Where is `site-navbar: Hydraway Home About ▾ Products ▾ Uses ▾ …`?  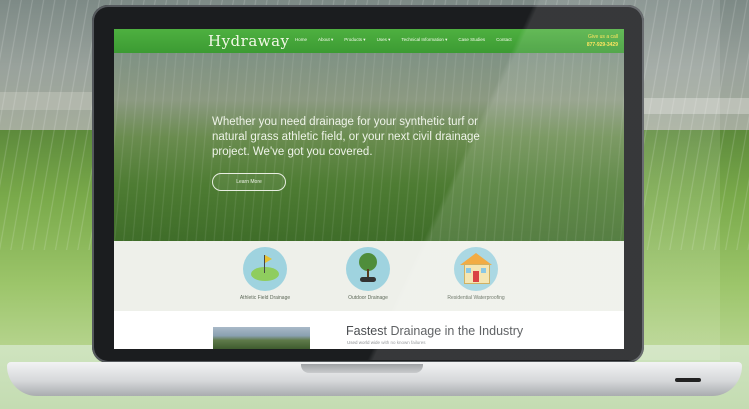
site-navbar: Hydraway Home About ▾ Products ▾ Uses ▾ … is located at coordinates (369, 41).